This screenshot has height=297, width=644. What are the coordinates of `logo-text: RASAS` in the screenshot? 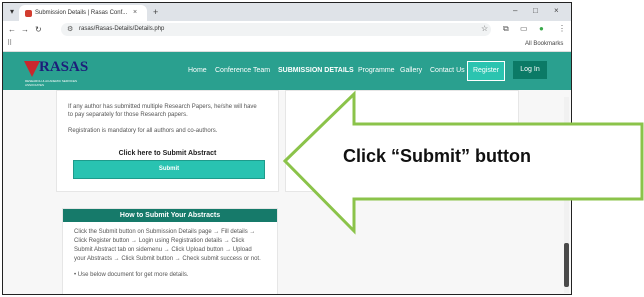 It's located at (63, 67).